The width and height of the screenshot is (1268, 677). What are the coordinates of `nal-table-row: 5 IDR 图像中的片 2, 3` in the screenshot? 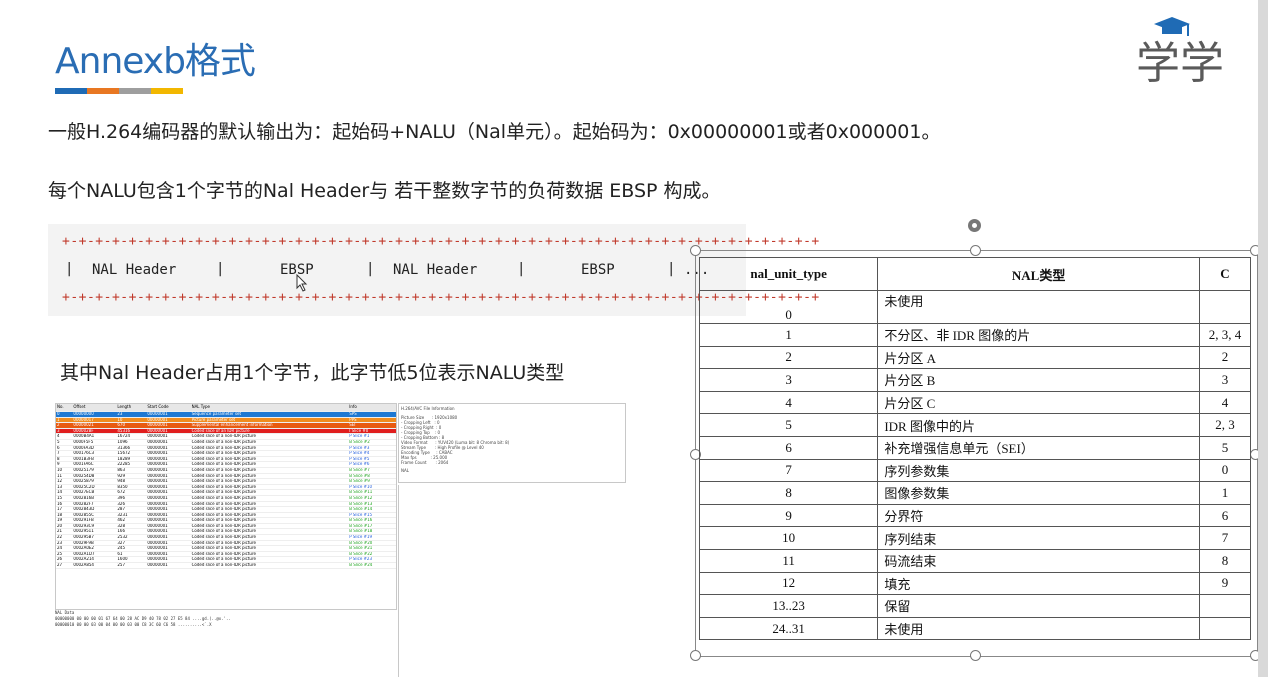 It's located at (975, 425).